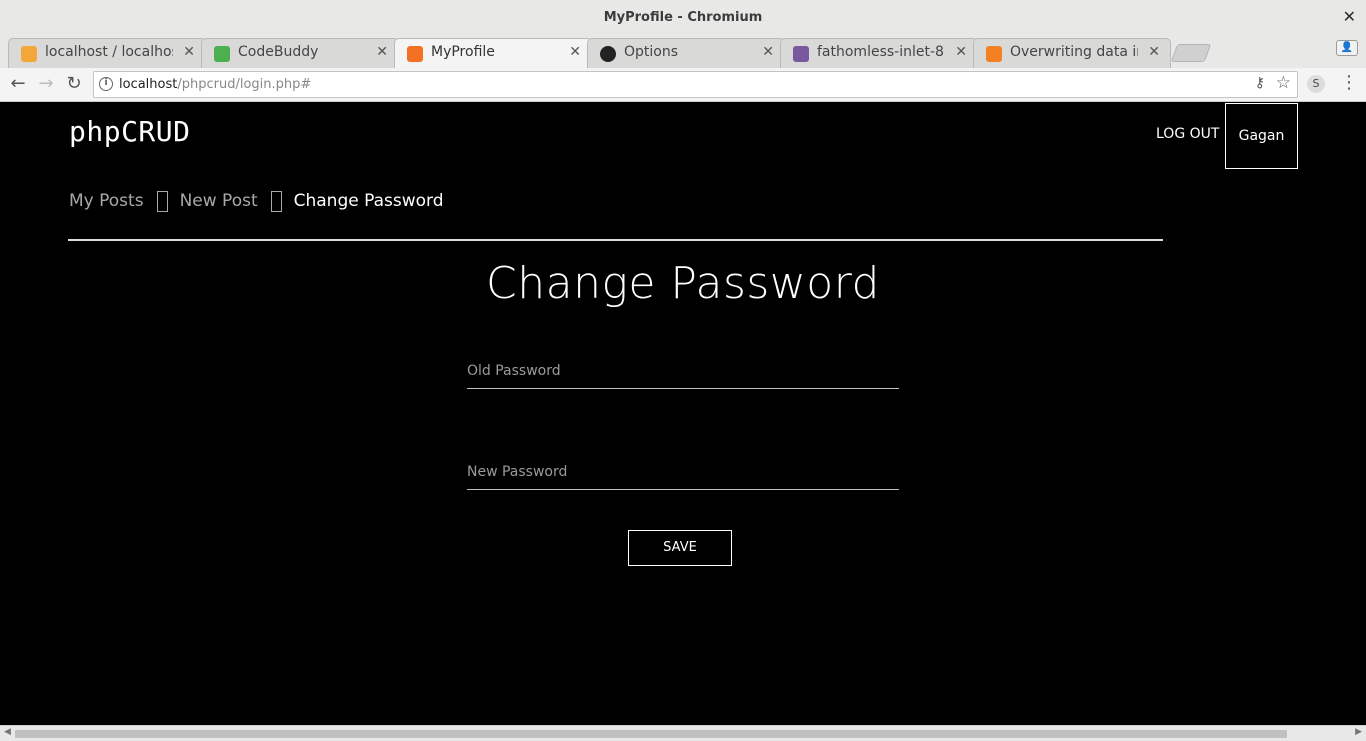 The width and height of the screenshot is (1366, 741). Describe the element at coordinates (1358, 732) in the screenshot. I see `scroll-right-icon: ▶` at that location.